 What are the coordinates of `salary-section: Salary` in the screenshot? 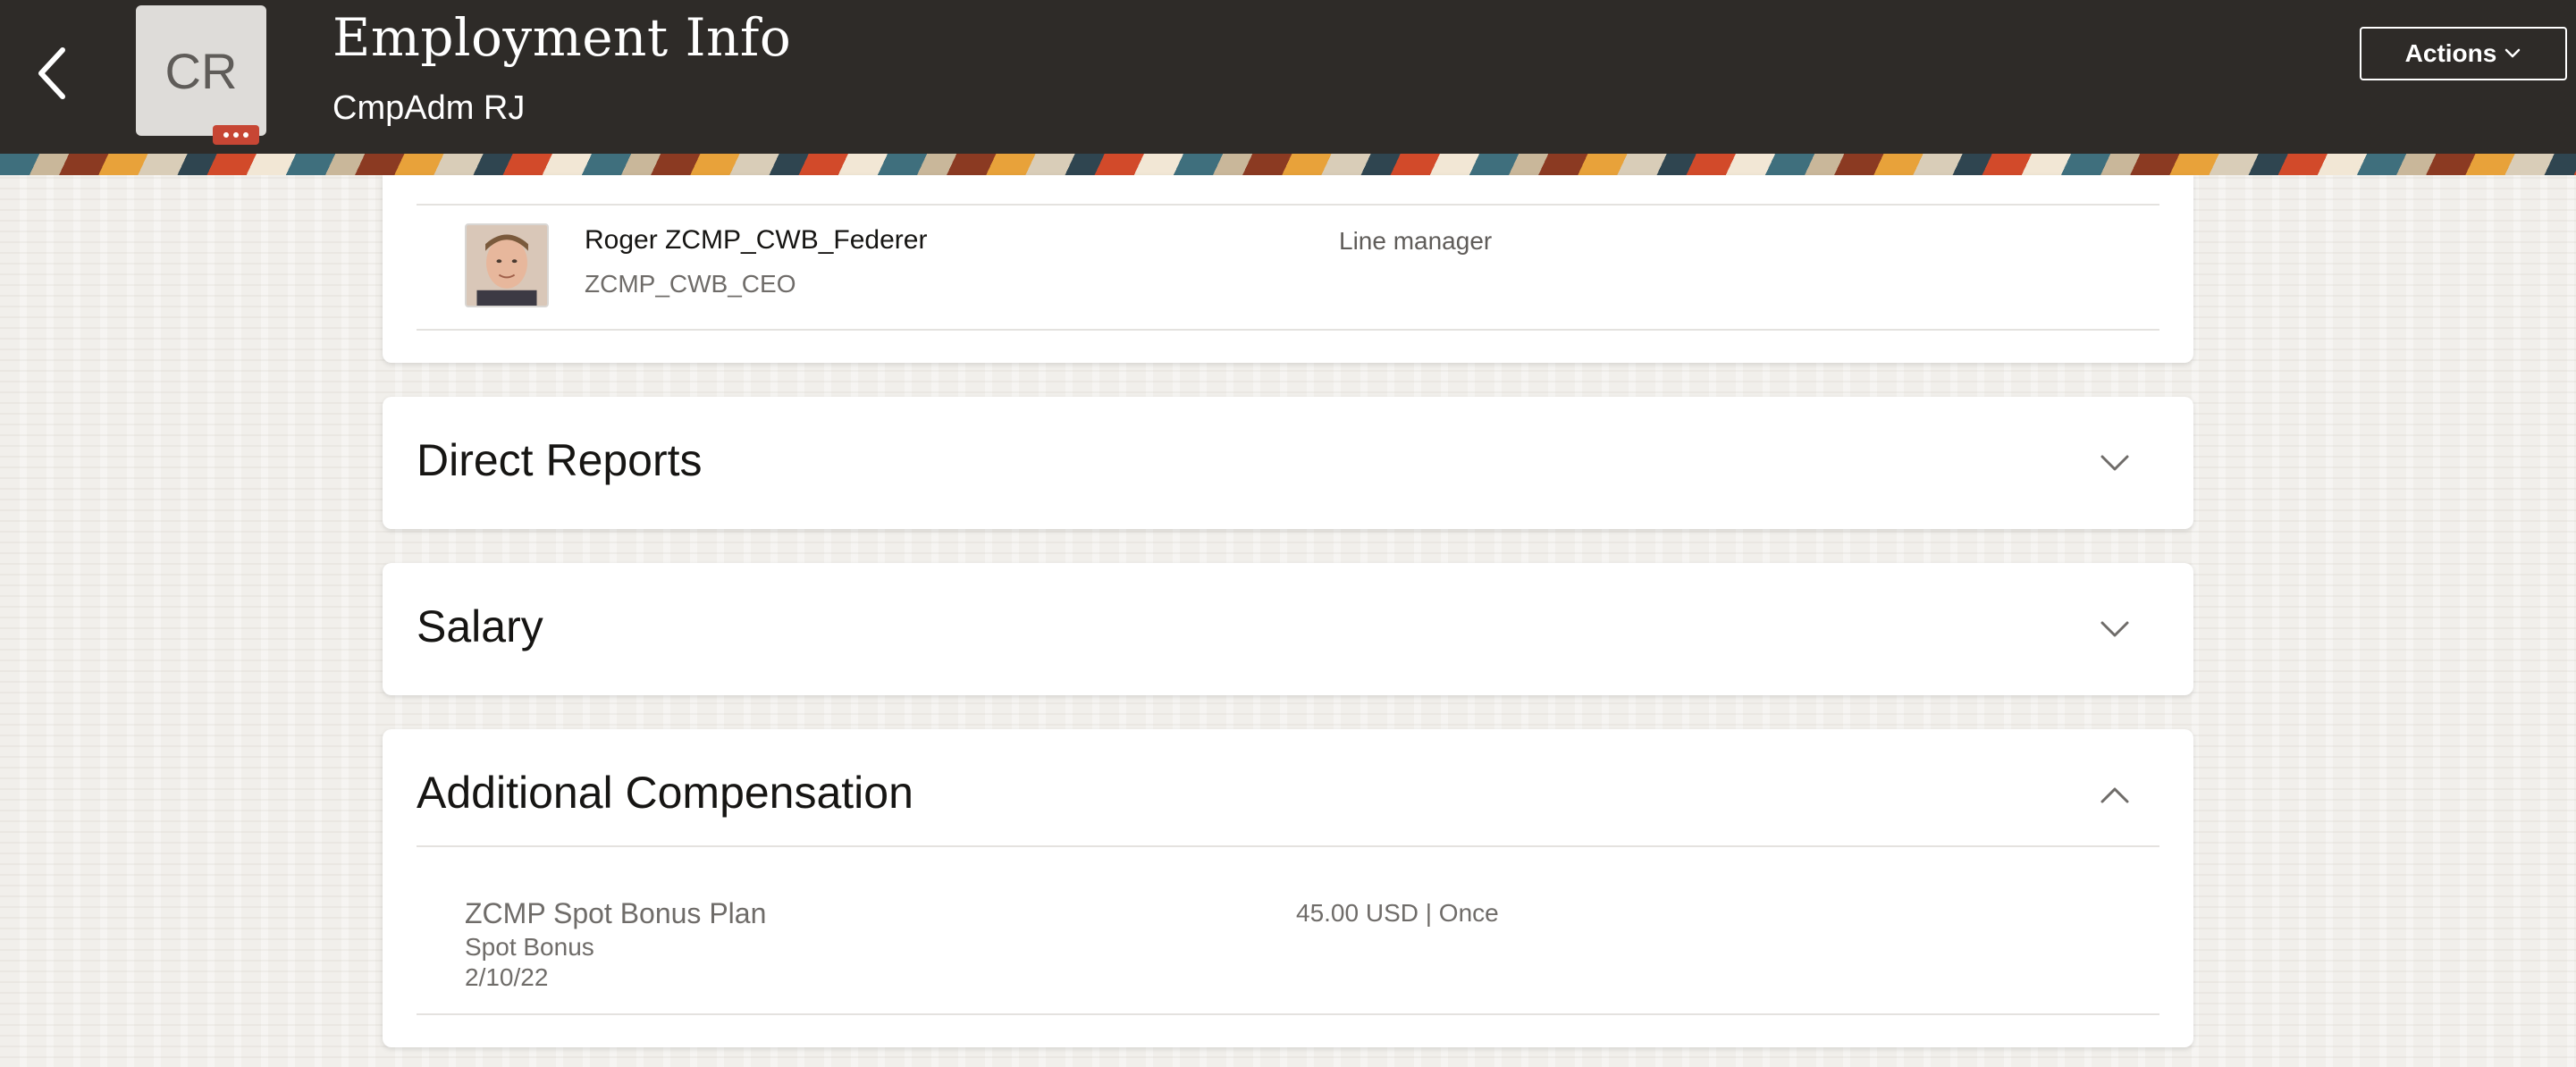 It's located at (1288, 629).